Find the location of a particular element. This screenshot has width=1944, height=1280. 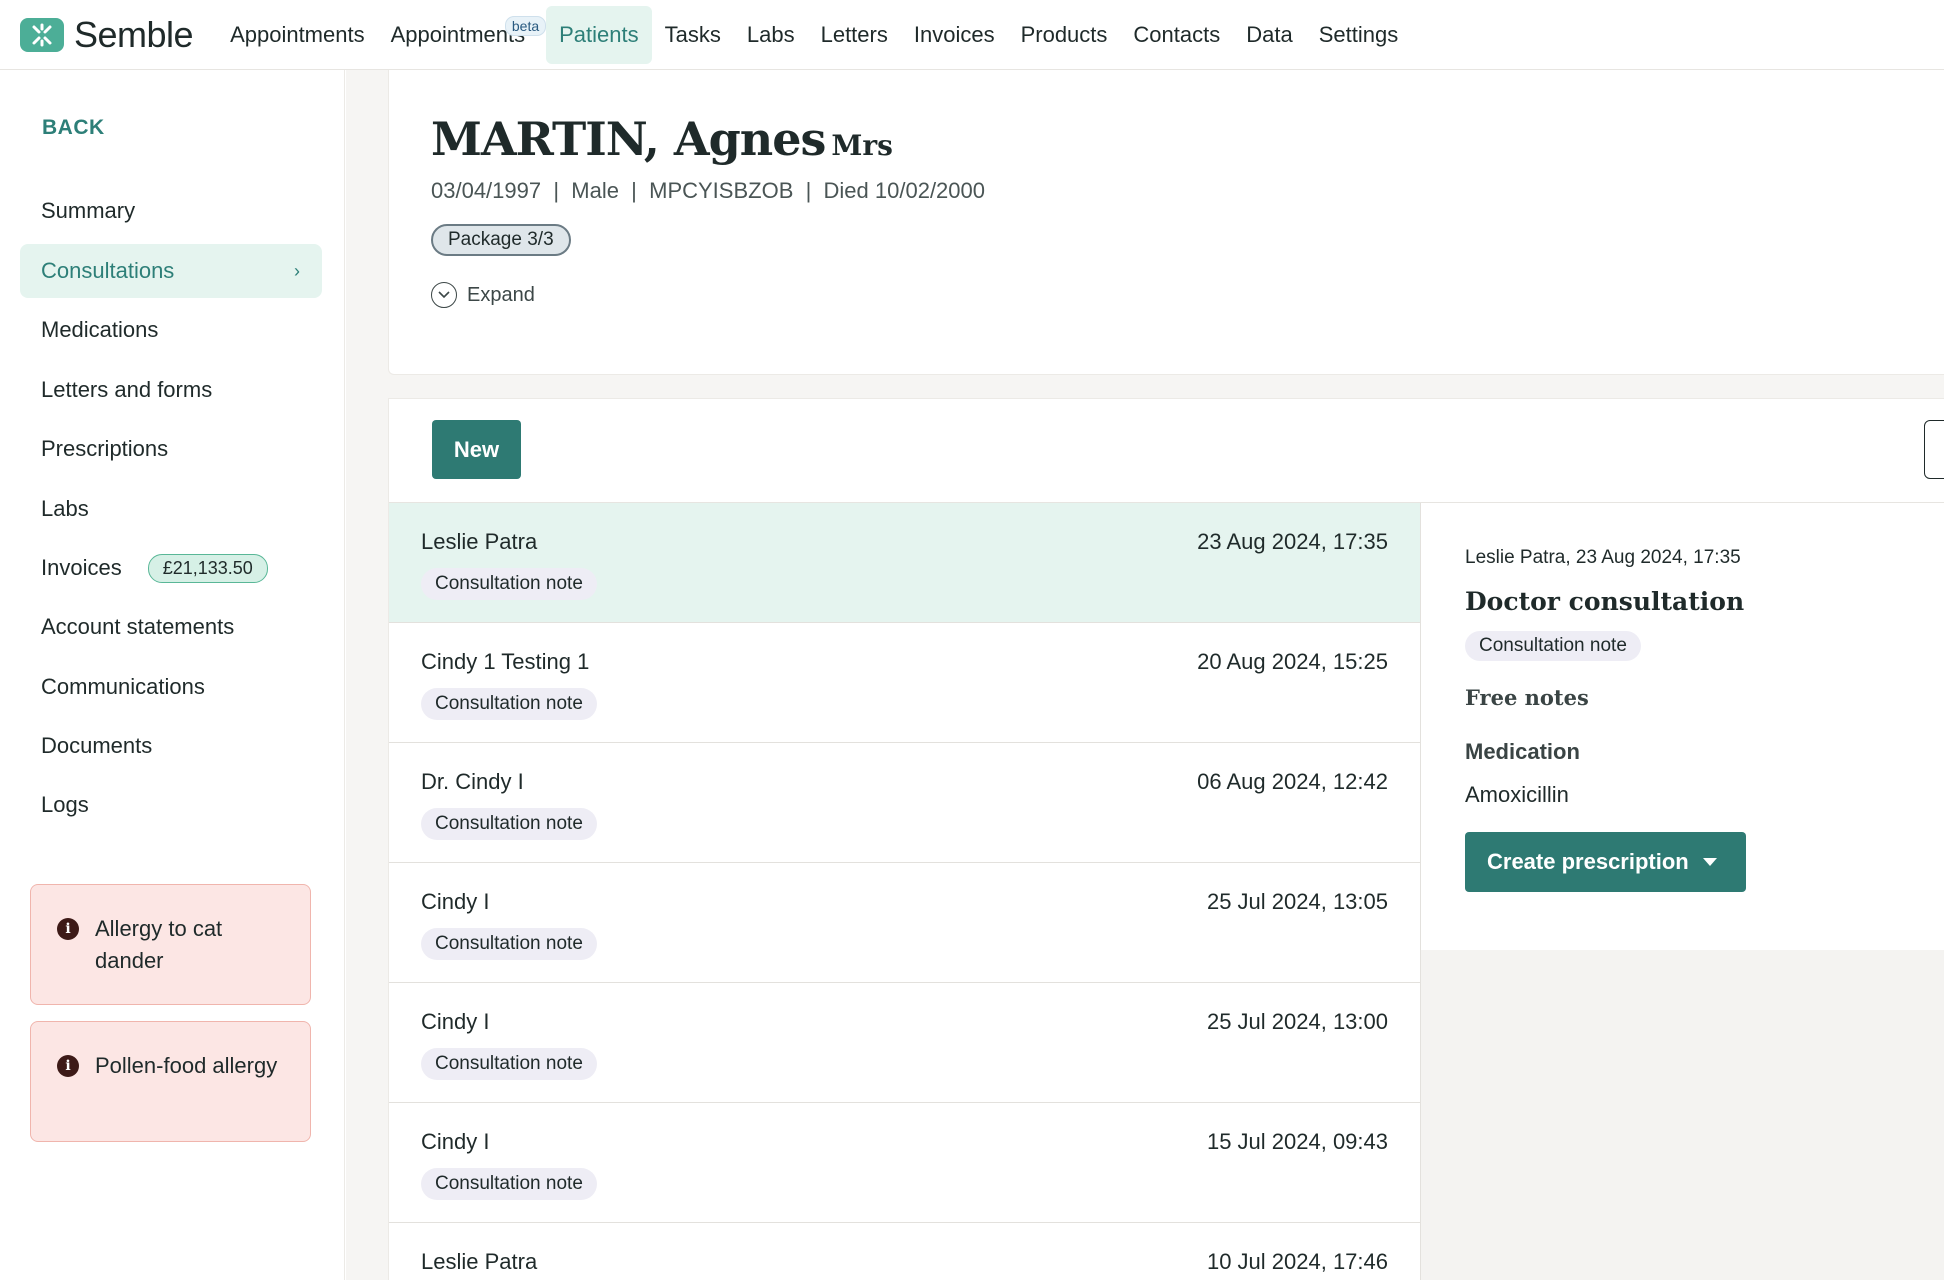

consultation-date: 15 Jul 2024, 09:43 is located at coordinates (1297, 1141).